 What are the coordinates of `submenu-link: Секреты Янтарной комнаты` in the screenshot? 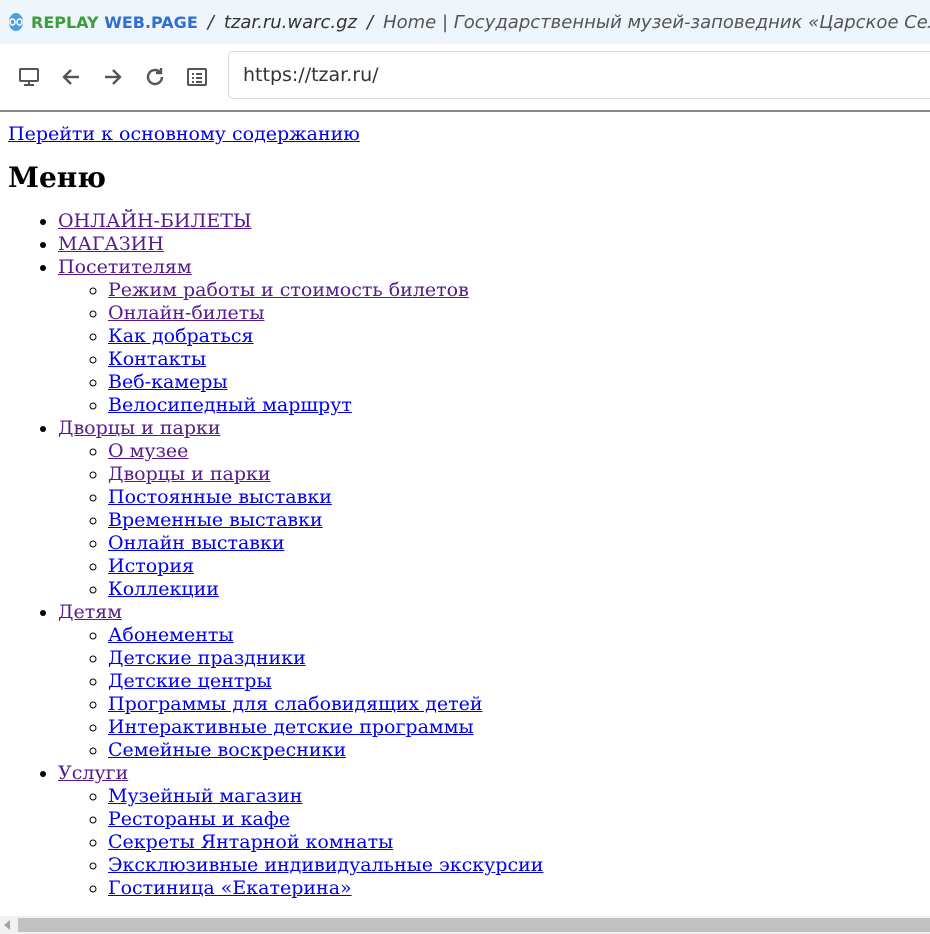 It's located at (250, 842).